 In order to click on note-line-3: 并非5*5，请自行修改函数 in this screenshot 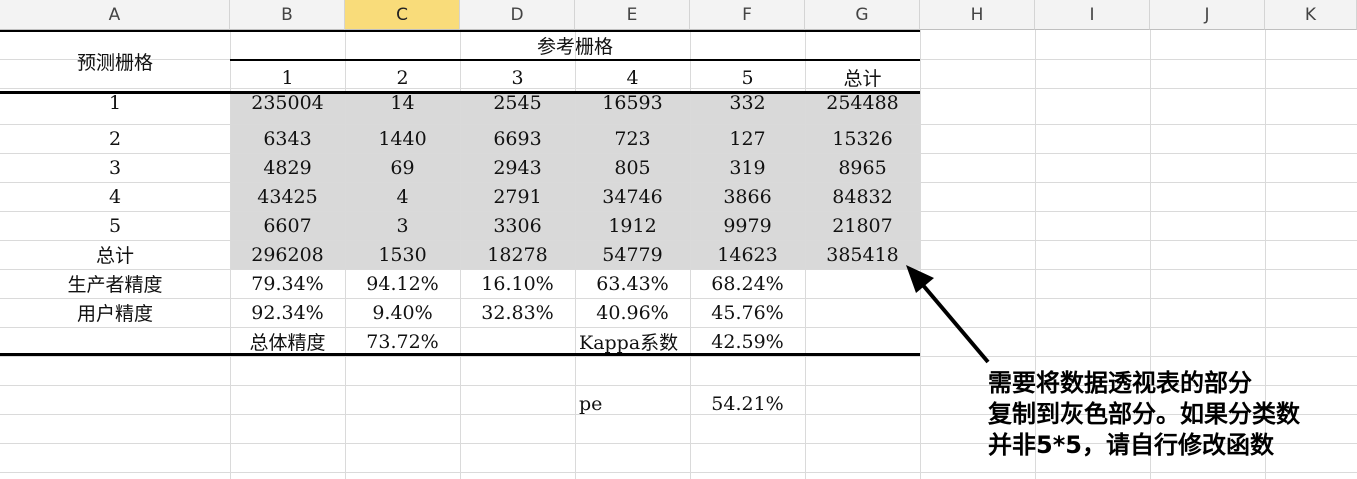, I will do `click(1131, 445)`.